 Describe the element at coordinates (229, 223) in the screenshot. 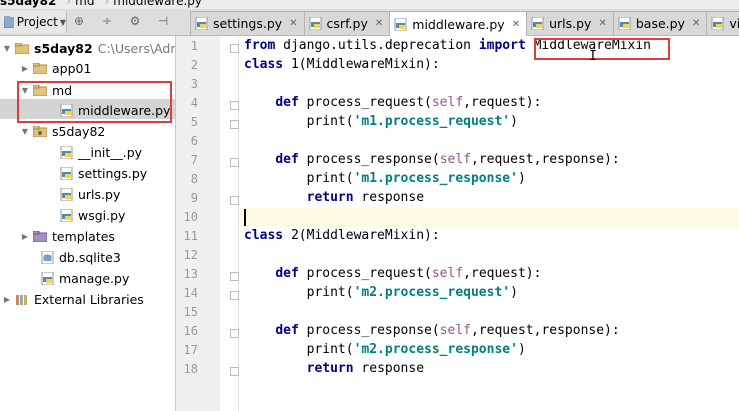

I see `fold-column` at that location.